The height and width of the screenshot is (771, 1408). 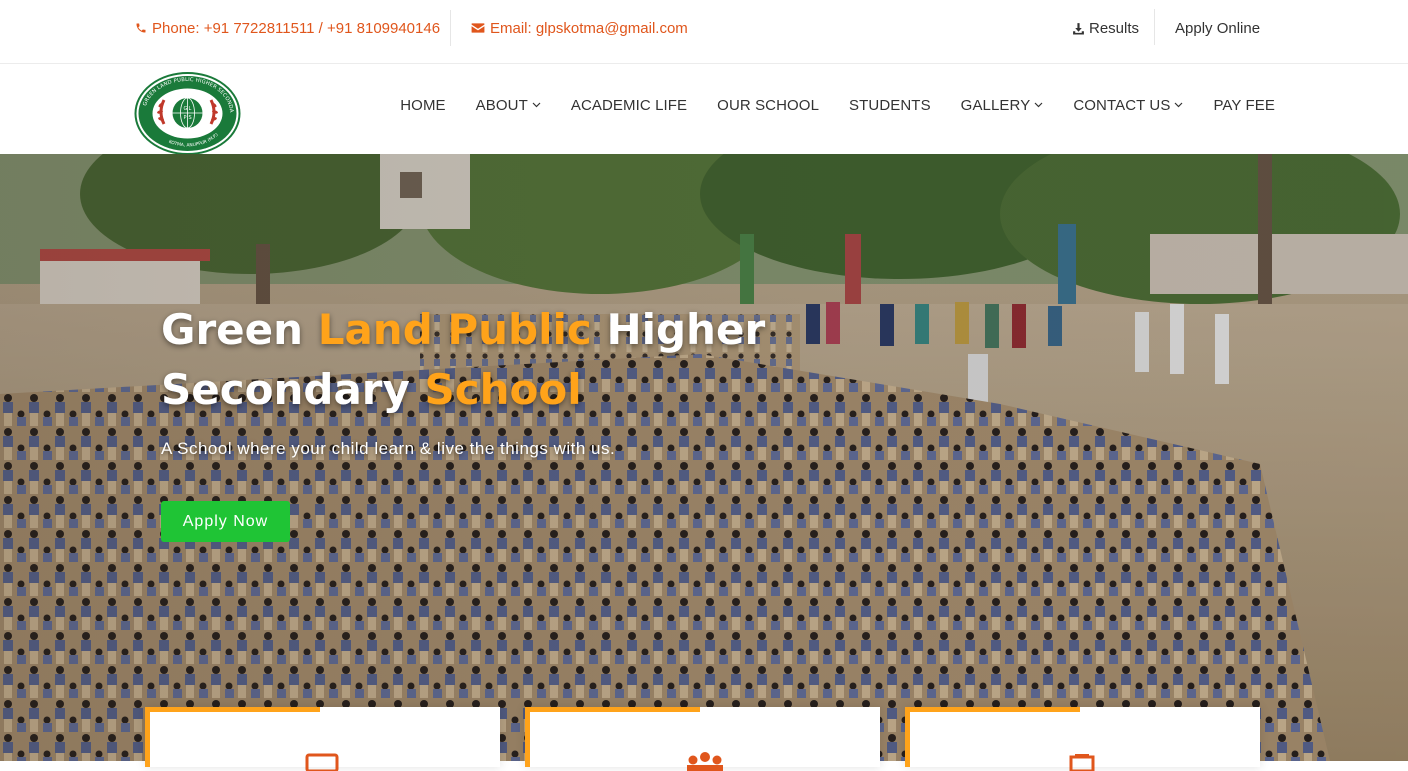 I want to click on group-icon, so click(x=705, y=761).